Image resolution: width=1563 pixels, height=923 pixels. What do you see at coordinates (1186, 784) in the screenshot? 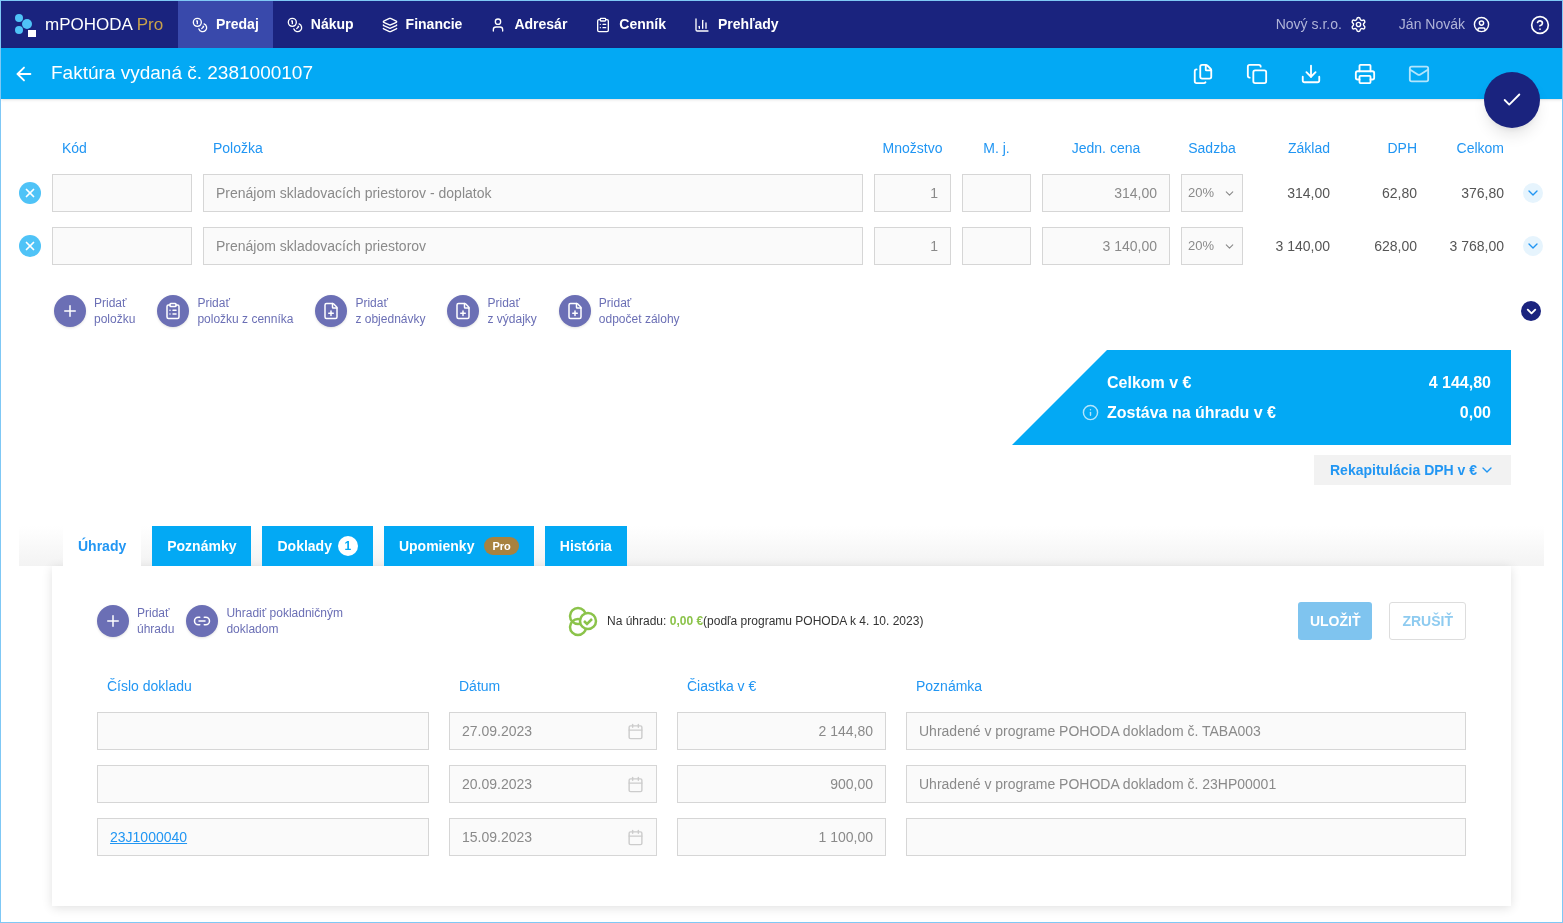
I see `note-field: Uhradené v programe POHODA dokladom č. 23HP00001` at bounding box center [1186, 784].